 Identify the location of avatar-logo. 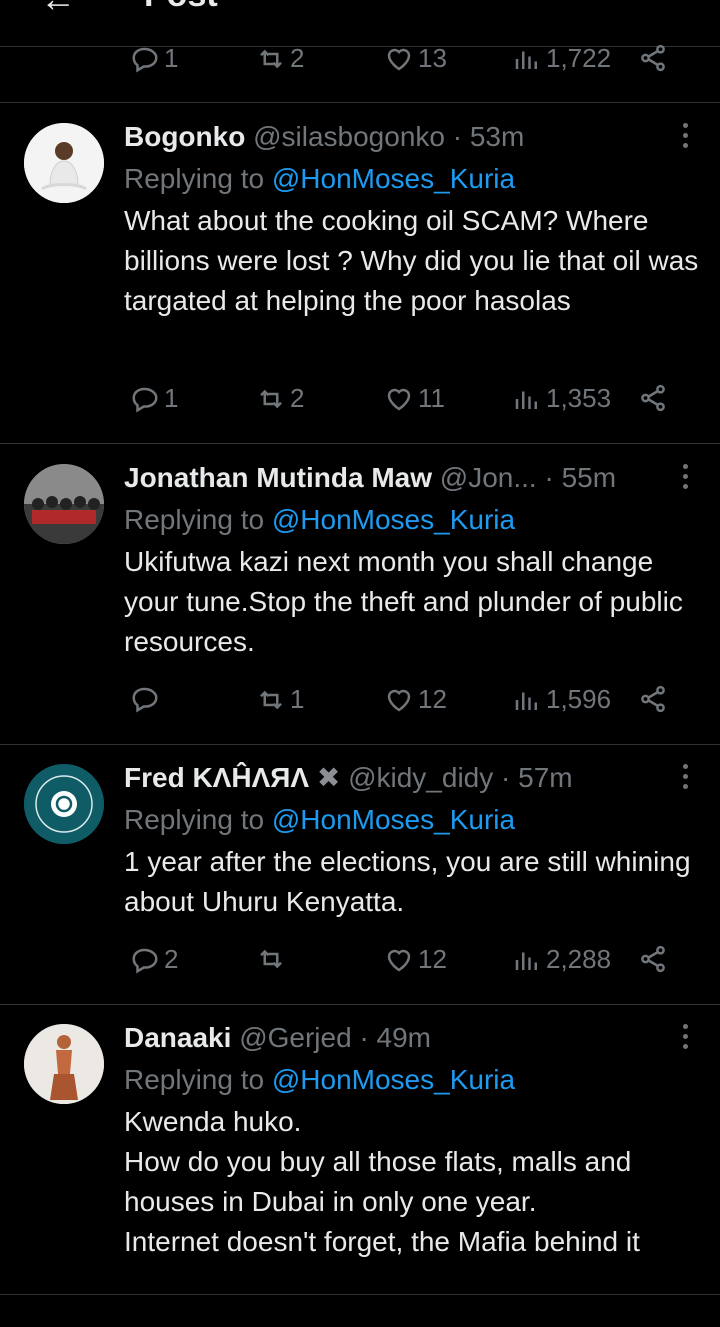
(64, 804).